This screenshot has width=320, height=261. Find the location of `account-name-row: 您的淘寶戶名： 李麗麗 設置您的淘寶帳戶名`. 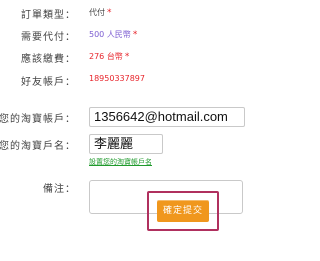

account-name-row: 您的淘寶戶名： 李麗麗 設置您的淘寶帳戶名 is located at coordinates (129, 150).